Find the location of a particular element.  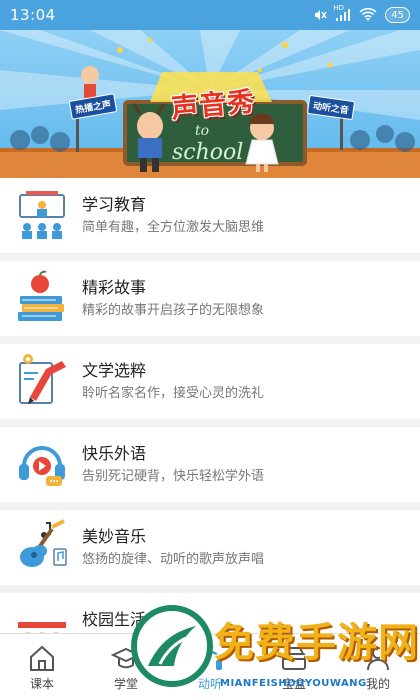

apple-books-icon is located at coordinates (41, 295).